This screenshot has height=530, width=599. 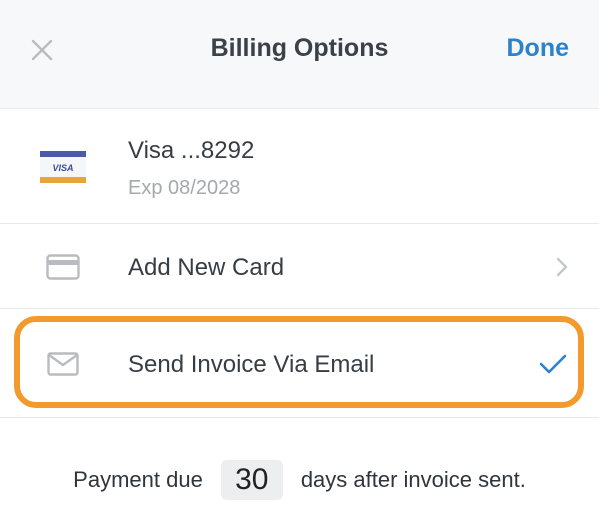 What do you see at coordinates (251, 480) in the screenshot?
I see `due-days-input: 30` at bounding box center [251, 480].